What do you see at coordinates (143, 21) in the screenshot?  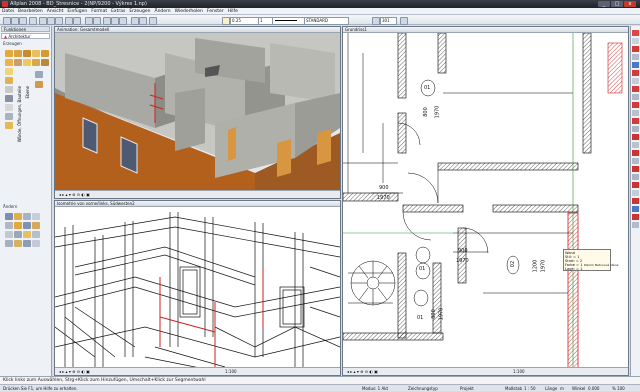 I see `wizard-icon` at bounding box center [143, 21].